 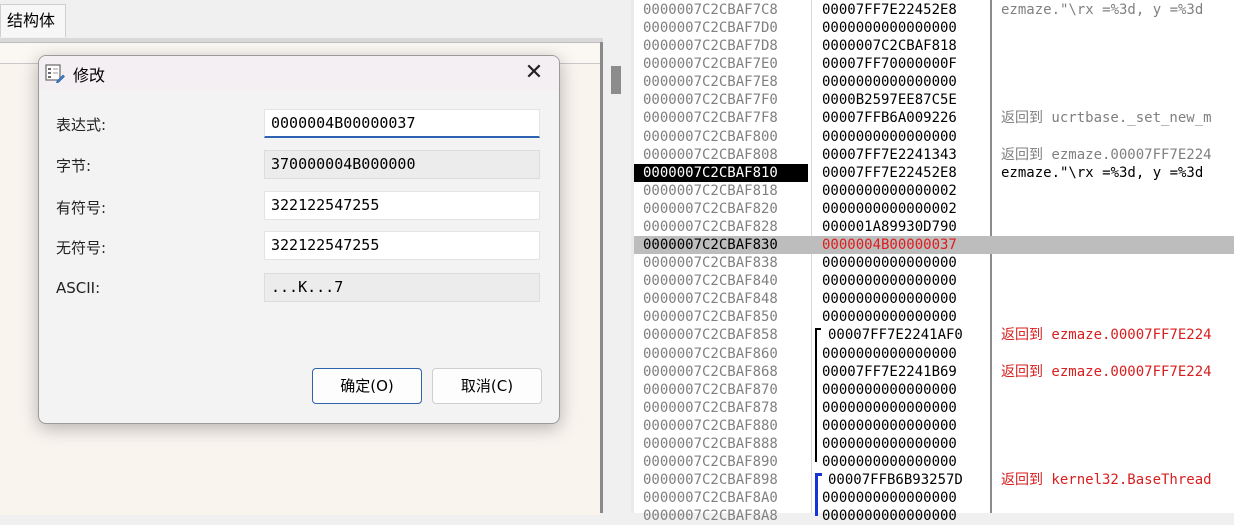 What do you see at coordinates (934, 281) in the screenshot?
I see `stack-row: 0000007C2CBAF840 0000000000000000` at bounding box center [934, 281].